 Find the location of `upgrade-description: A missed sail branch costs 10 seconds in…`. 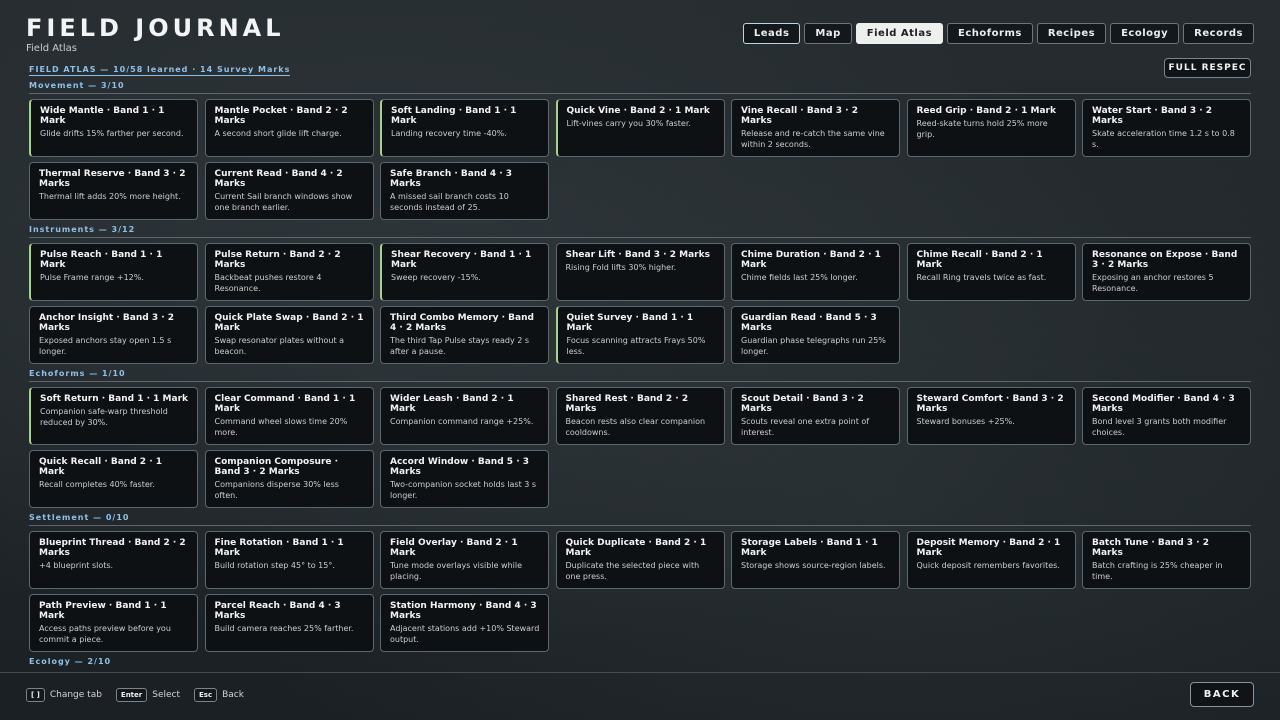

upgrade-description: A missed sail branch costs 10 seconds in… is located at coordinates (449, 202).